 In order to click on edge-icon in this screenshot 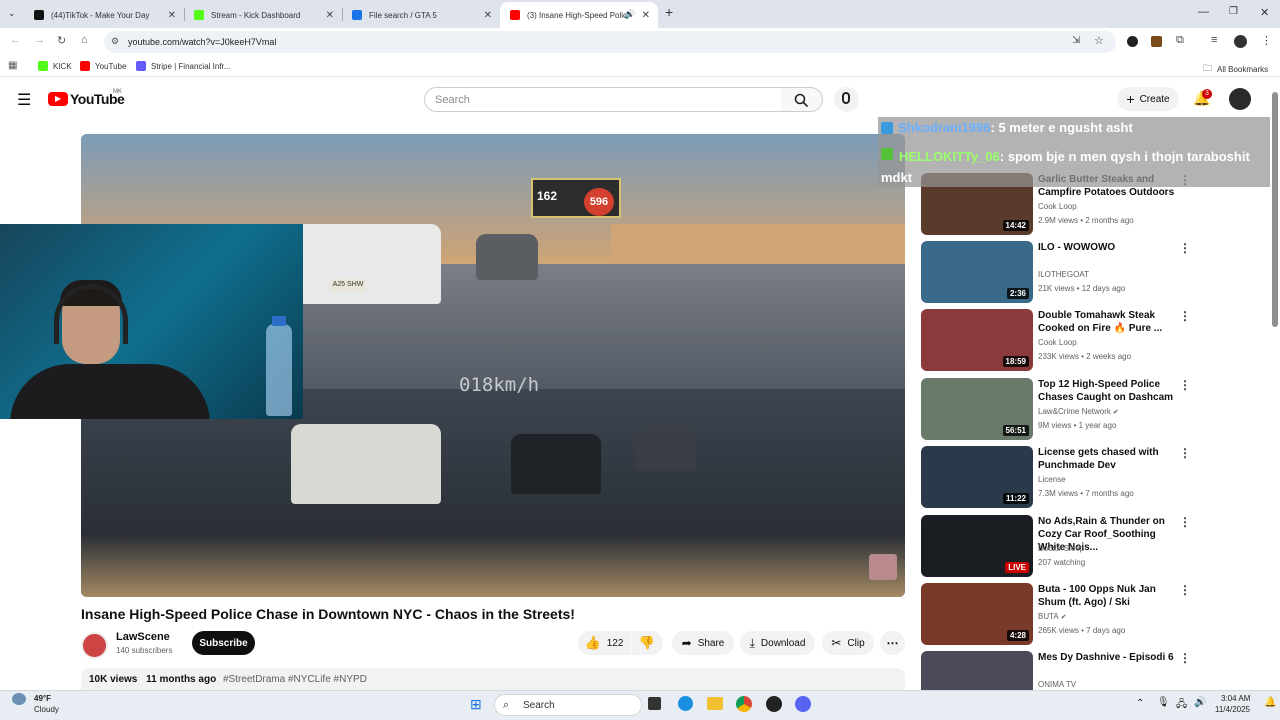, I will do `click(685, 703)`.